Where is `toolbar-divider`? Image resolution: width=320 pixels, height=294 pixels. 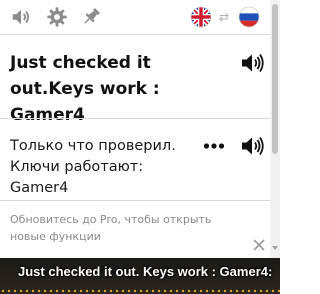
toolbar-divider is located at coordinates (135, 34).